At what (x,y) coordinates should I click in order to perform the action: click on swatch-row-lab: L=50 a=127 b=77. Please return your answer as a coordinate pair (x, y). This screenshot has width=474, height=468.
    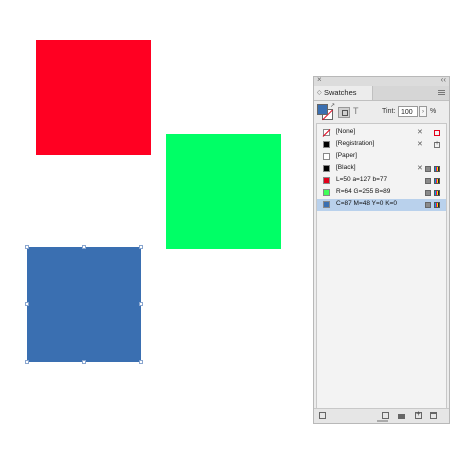
    Looking at the image, I should click on (381, 181).